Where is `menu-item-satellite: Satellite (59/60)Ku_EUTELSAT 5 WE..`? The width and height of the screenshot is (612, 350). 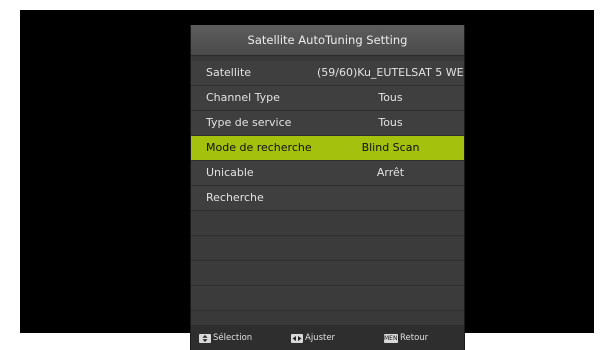
menu-item-satellite: Satellite (59/60)Ku_EUTELSAT 5 WE.. is located at coordinates (327, 73).